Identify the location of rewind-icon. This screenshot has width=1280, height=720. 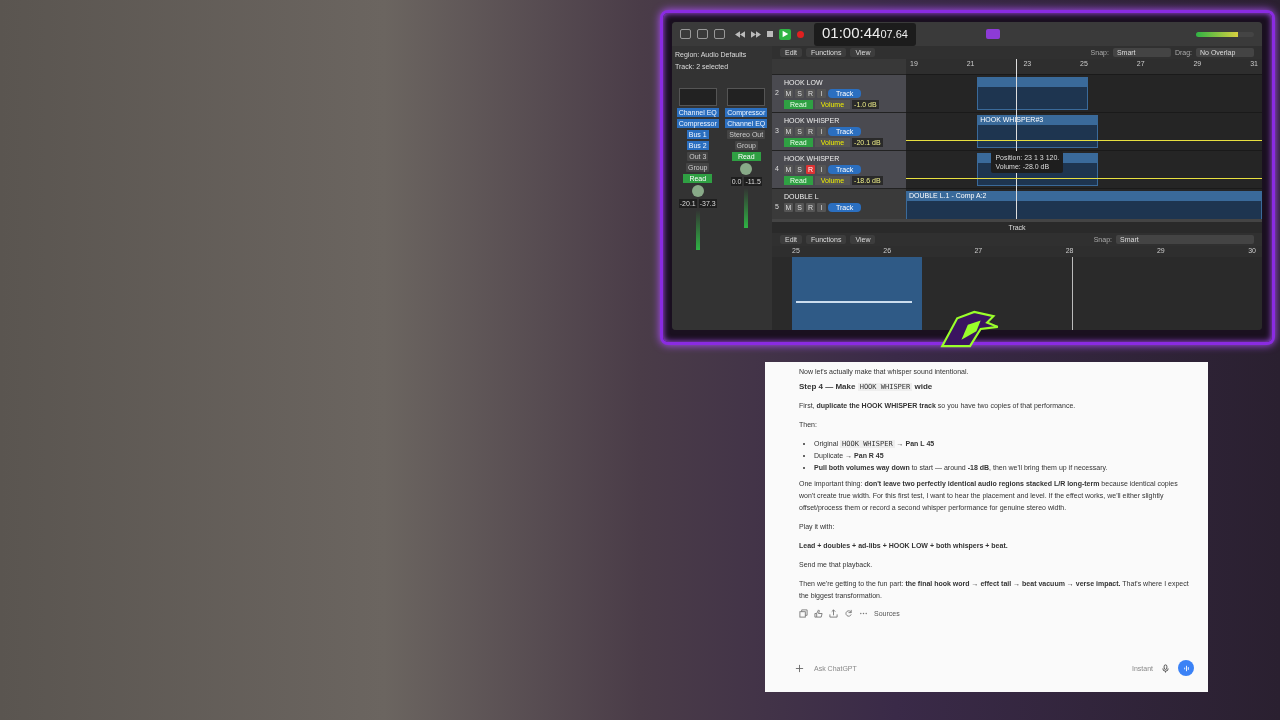
(740, 34).